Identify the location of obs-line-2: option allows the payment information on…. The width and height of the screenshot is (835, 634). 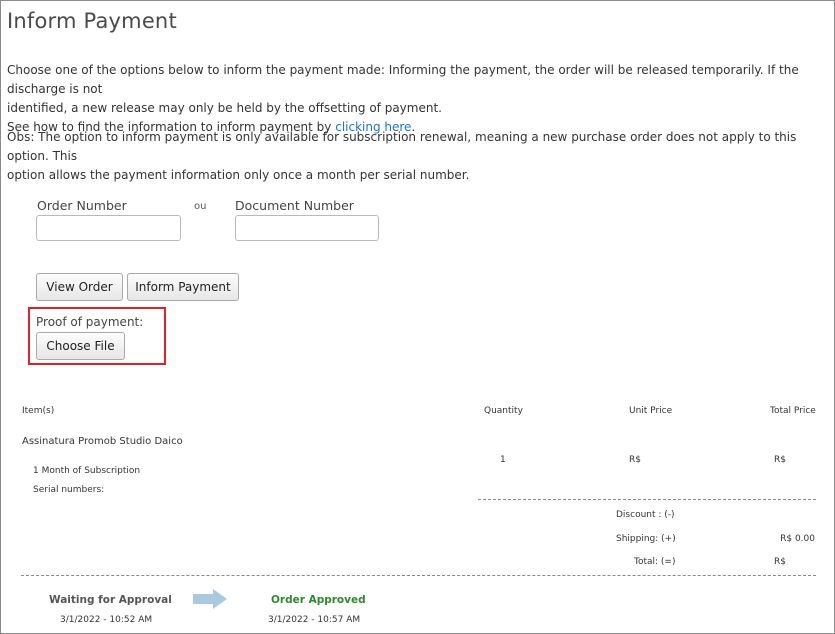
(238, 175).